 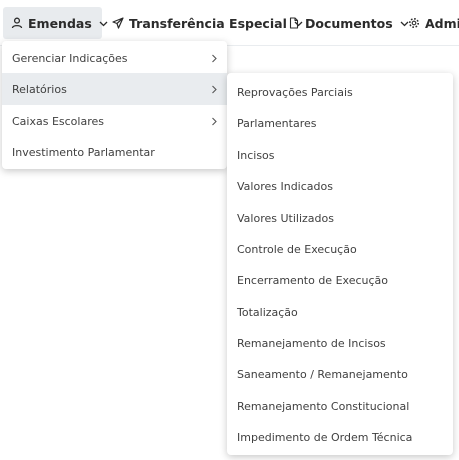 What do you see at coordinates (322, 374) in the screenshot?
I see `submenu-item-label: Saneamento / Remanejamento` at bounding box center [322, 374].